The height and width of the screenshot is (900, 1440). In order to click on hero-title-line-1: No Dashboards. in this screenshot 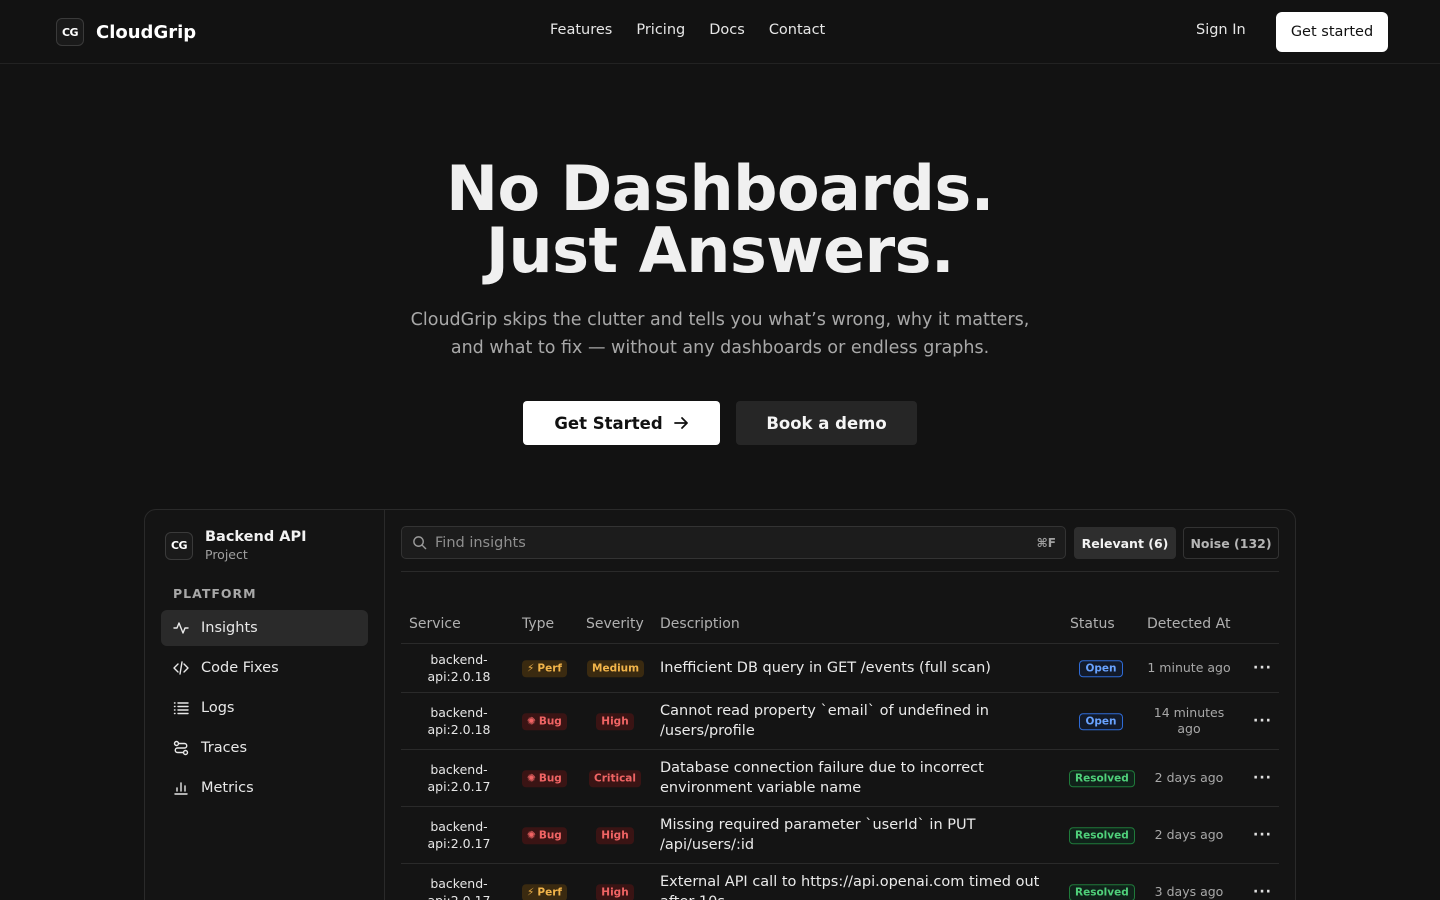, I will do `click(720, 188)`.